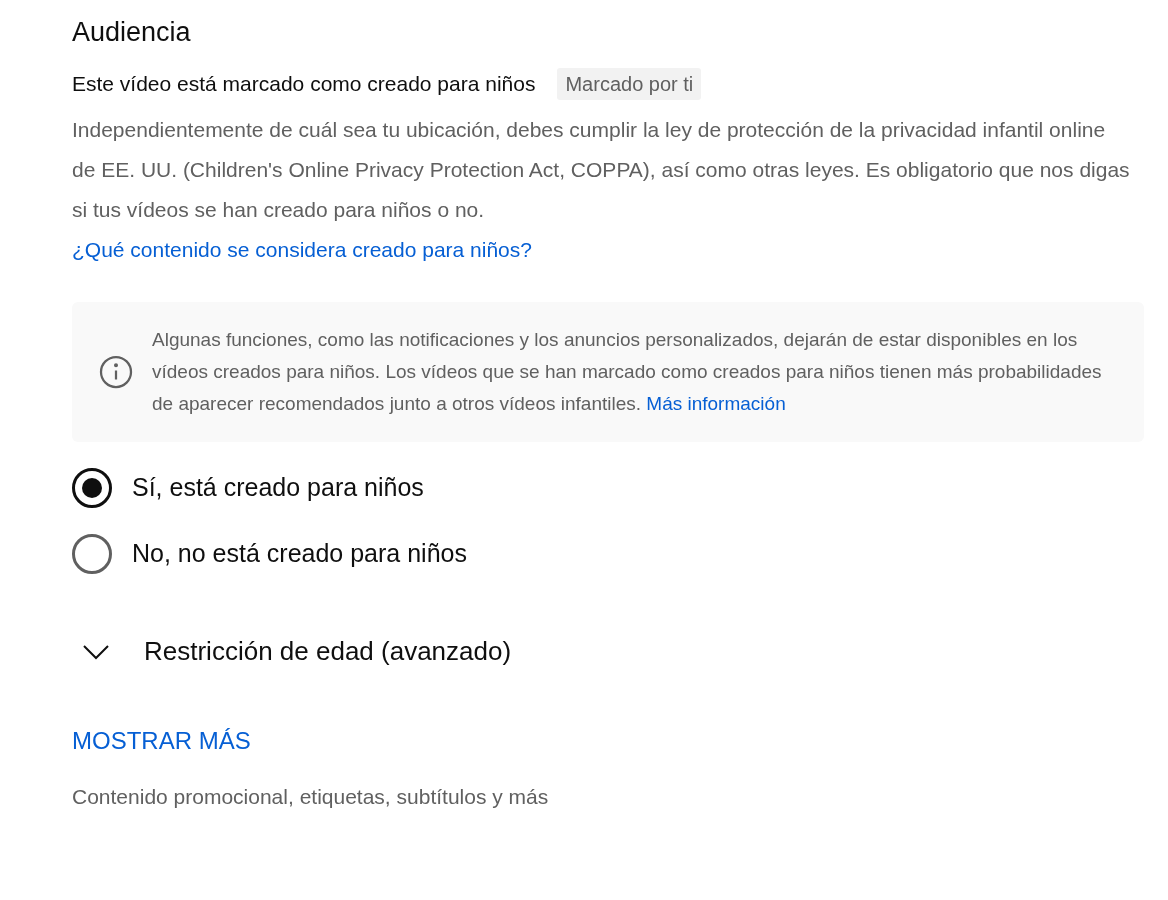 Image resolution: width=1168 pixels, height=900 pixels. What do you see at coordinates (716, 403) in the screenshot?
I see `more-info-link: Más información` at bounding box center [716, 403].